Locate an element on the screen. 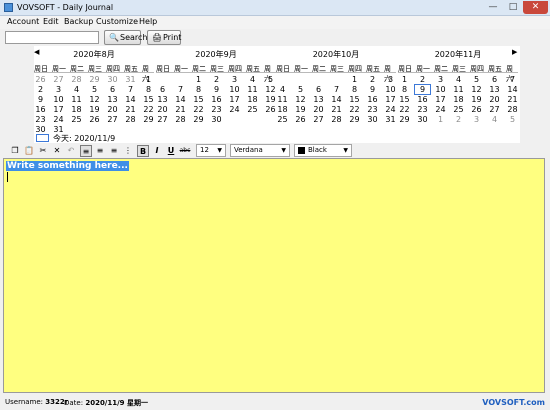 This screenshot has height=410, width=550. bold-icon: B is located at coordinates (143, 151).